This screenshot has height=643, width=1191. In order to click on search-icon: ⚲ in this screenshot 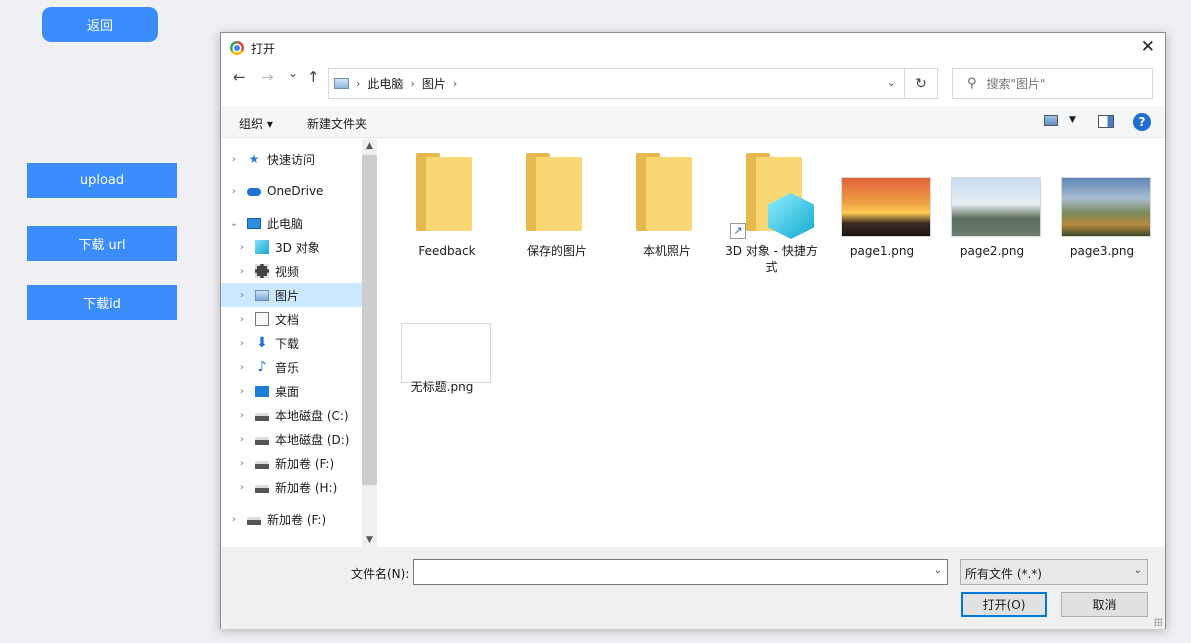, I will do `click(972, 83)`.